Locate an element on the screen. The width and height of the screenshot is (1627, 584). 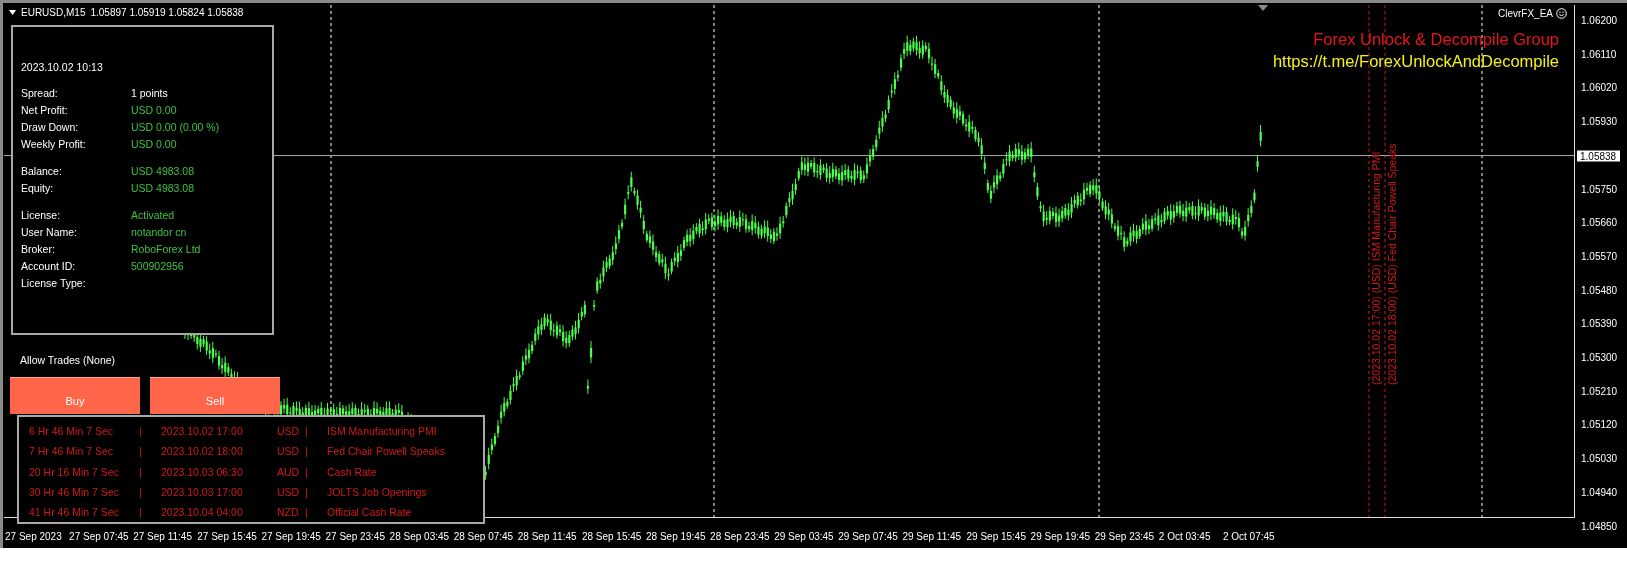
time-label: 27 Sep 23:45 is located at coordinates (355, 536).